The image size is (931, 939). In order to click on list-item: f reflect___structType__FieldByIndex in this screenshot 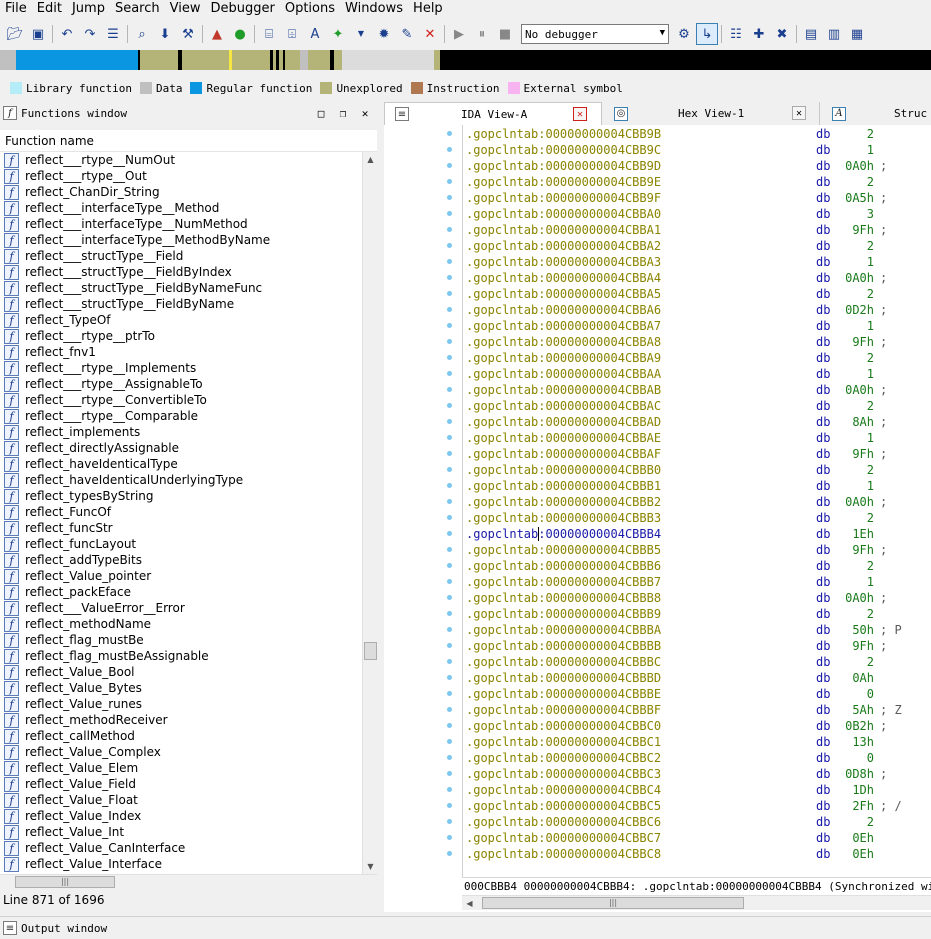, I will do `click(181, 272)`.